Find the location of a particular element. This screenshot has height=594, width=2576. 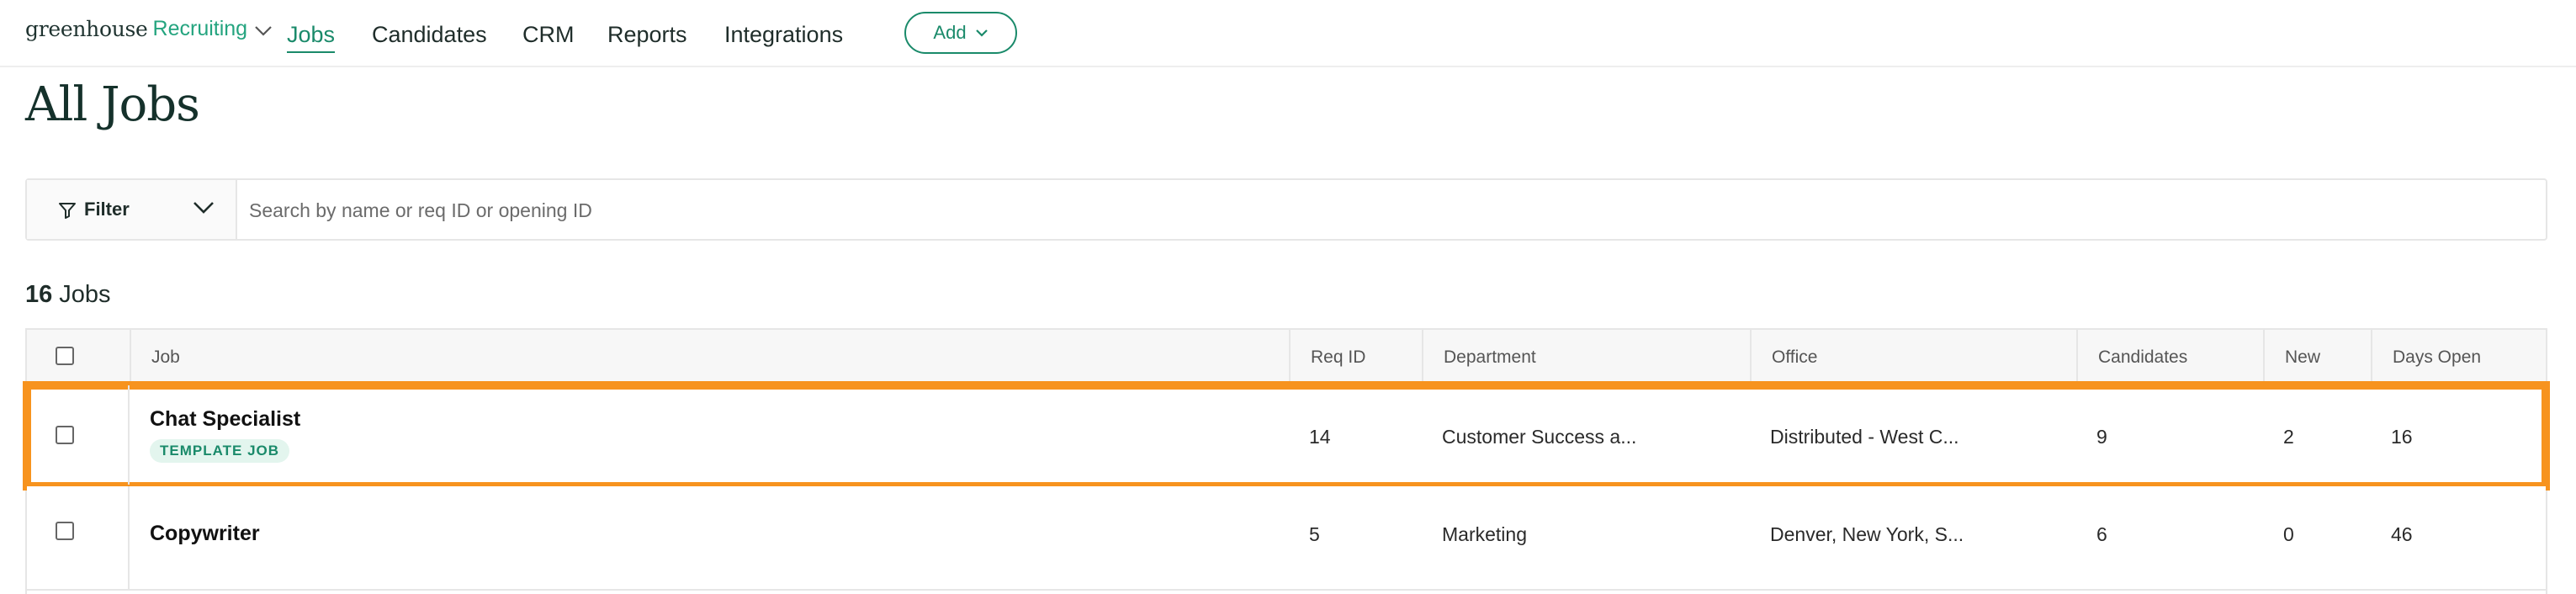

candidates-cell: 9 is located at coordinates (2101, 437).